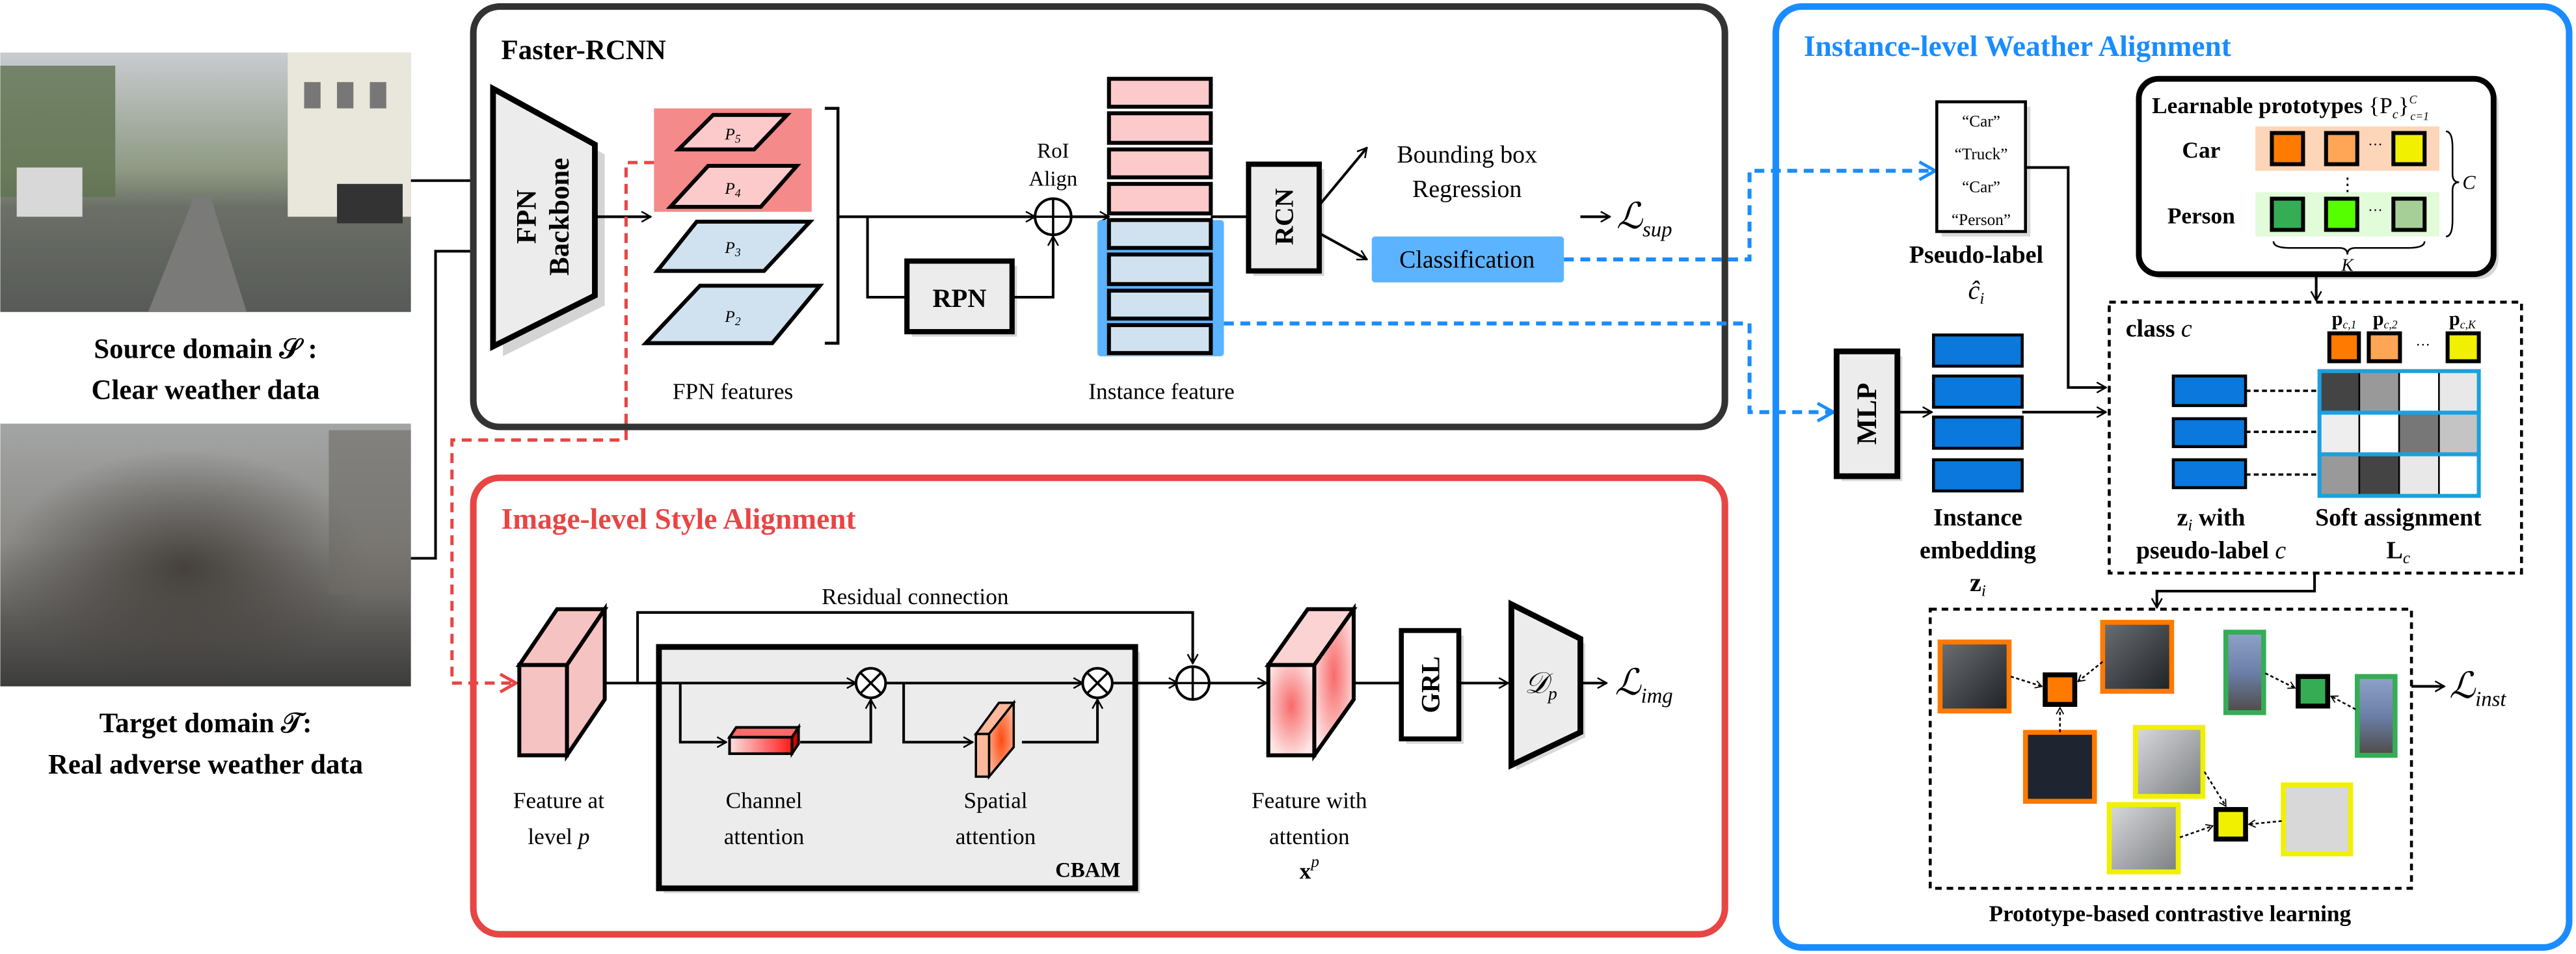 The width and height of the screenshot is (2576, 954). Describe the element at coordinates (995, 800) in the screenshot. I see `spatial-attention-label-1: Spatial` at that location.